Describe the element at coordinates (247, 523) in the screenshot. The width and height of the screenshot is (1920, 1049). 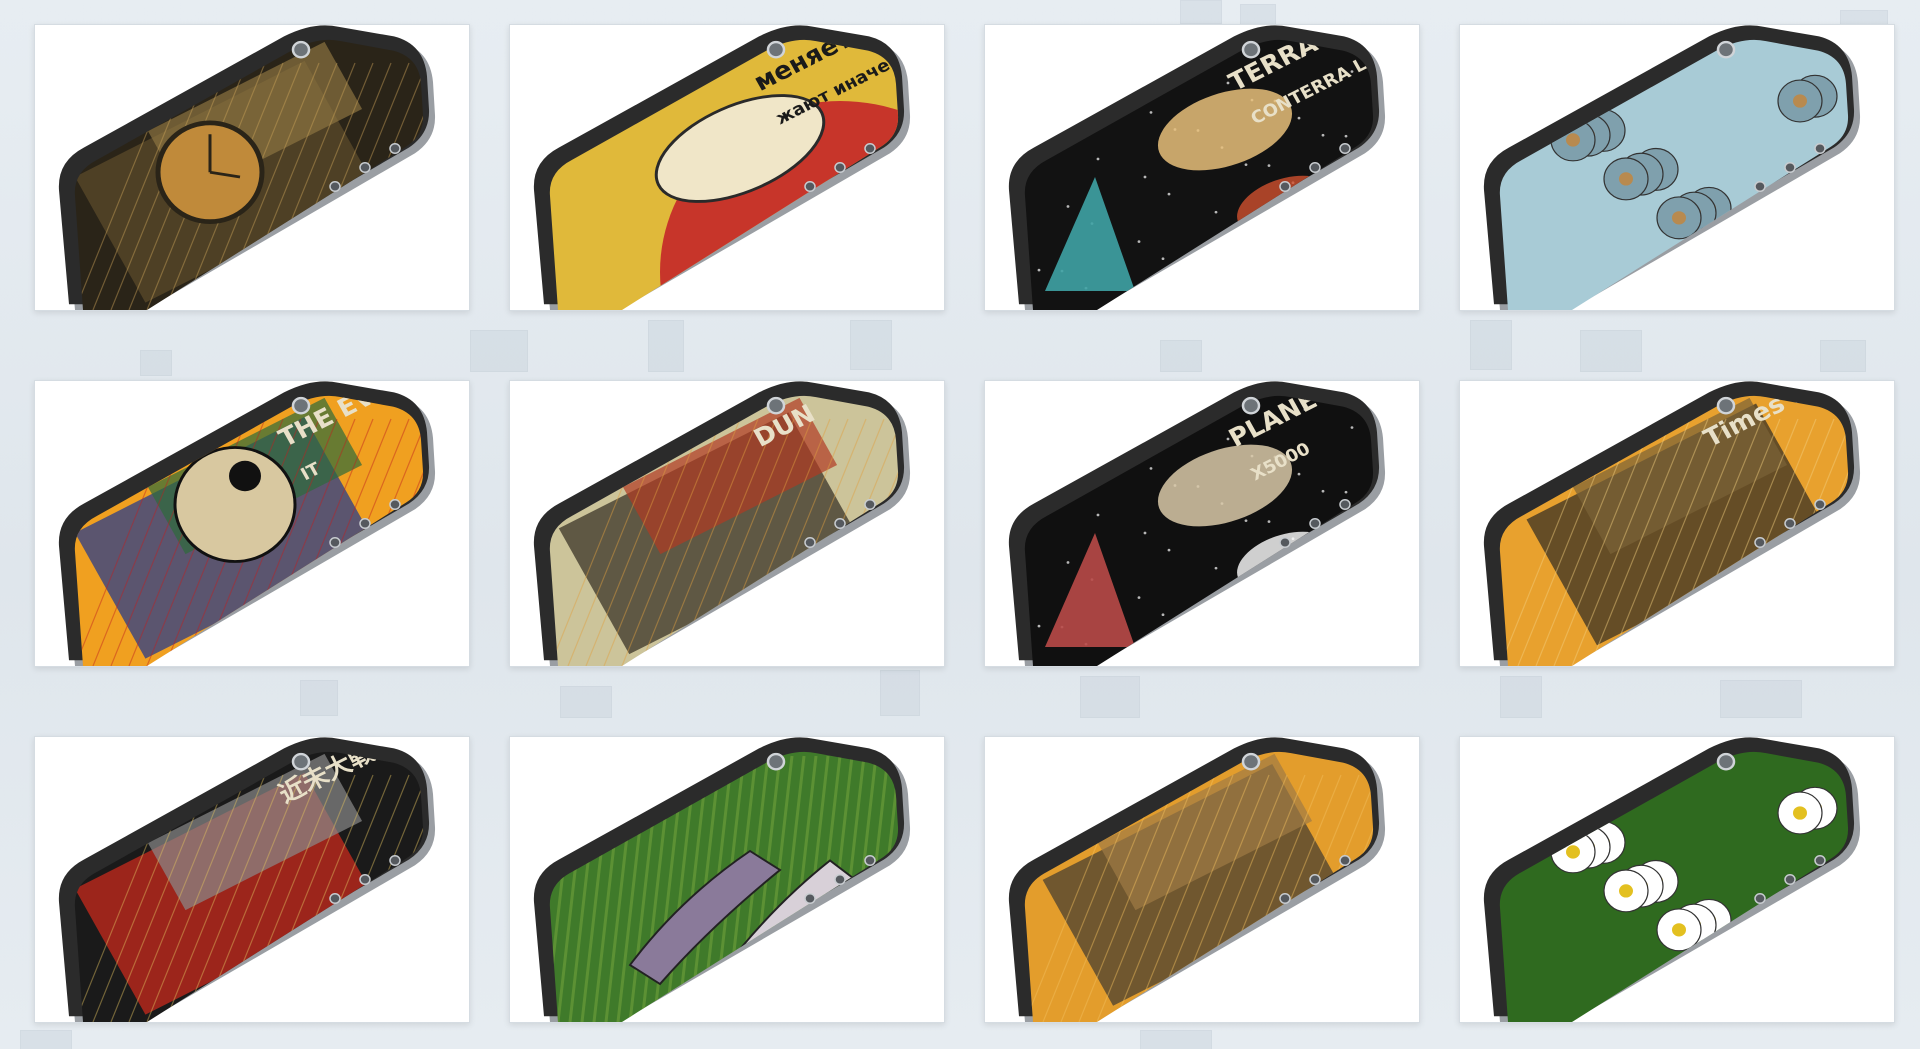
I see `phone-case-image: THE EVENT OF OUR TIMEIT` at that location.